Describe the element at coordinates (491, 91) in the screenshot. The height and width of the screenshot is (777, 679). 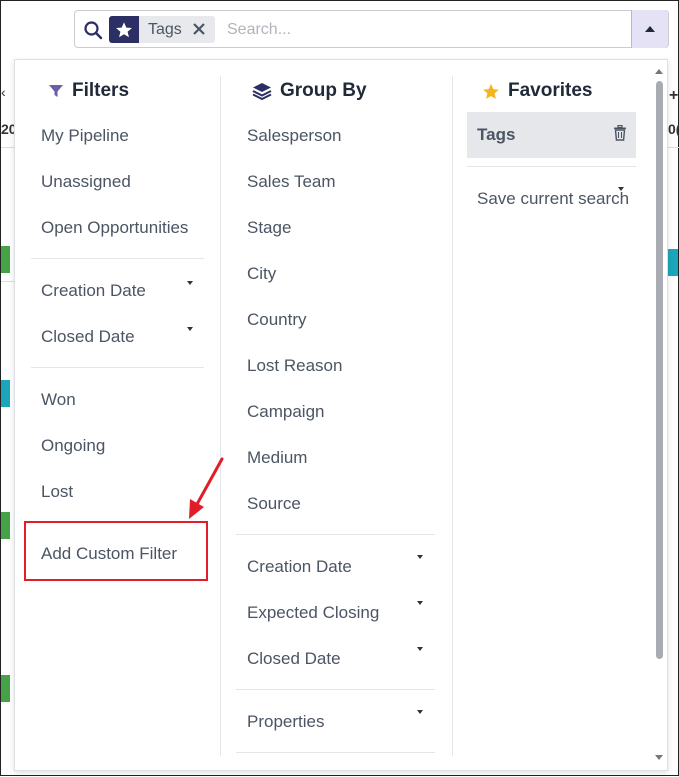
I see `star-icon` at that location.